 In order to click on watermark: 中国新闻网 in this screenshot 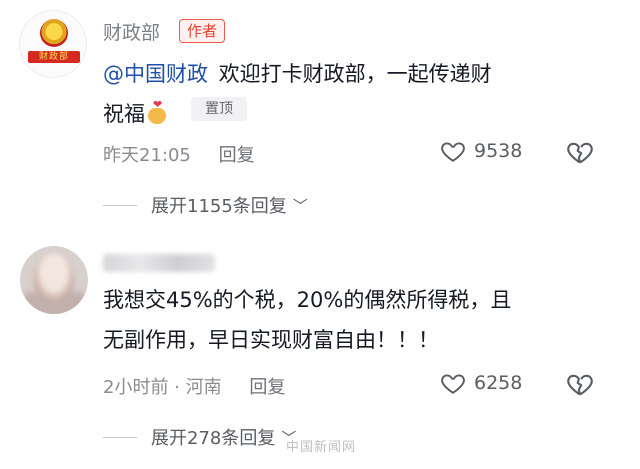, I will do `click(321, 447)`.